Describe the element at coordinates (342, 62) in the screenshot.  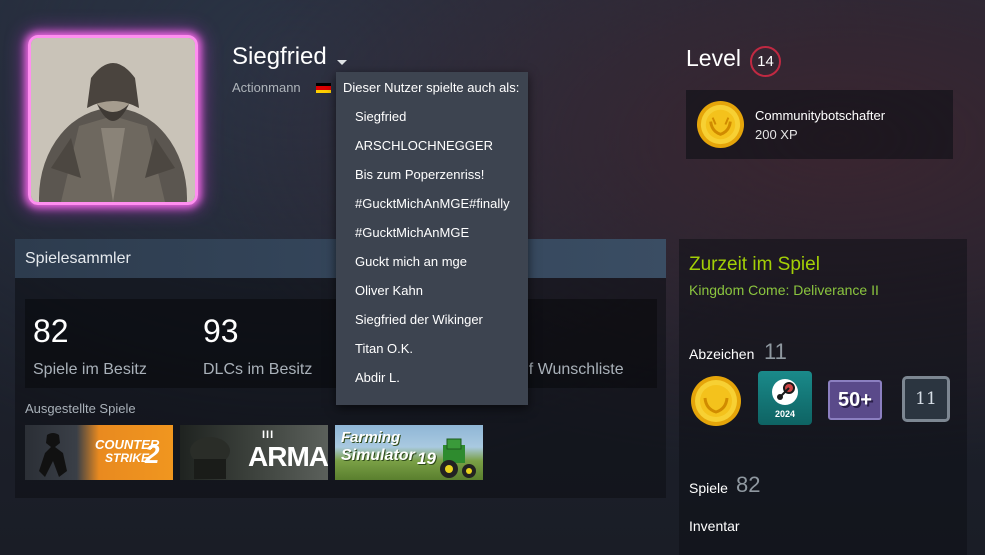
I see `chevron-down-icon` at that location.